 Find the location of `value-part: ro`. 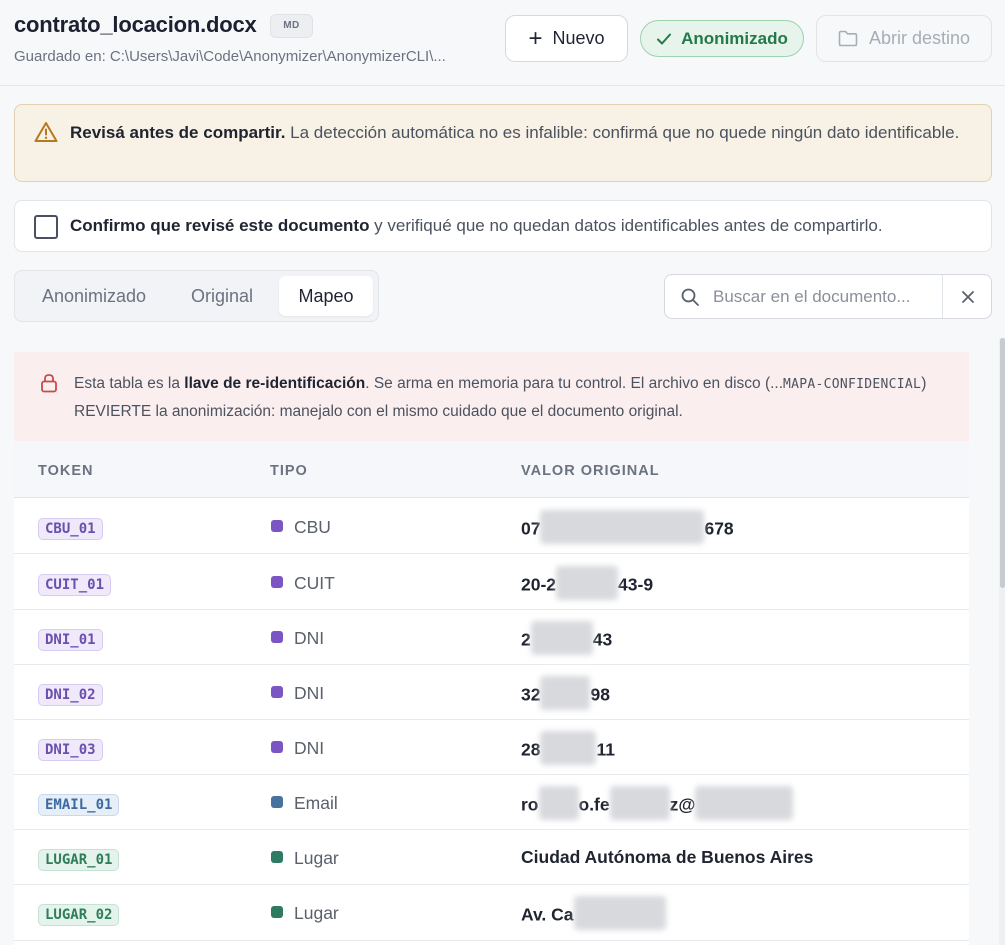

value-part: ro is located at coordinates (530, 804).